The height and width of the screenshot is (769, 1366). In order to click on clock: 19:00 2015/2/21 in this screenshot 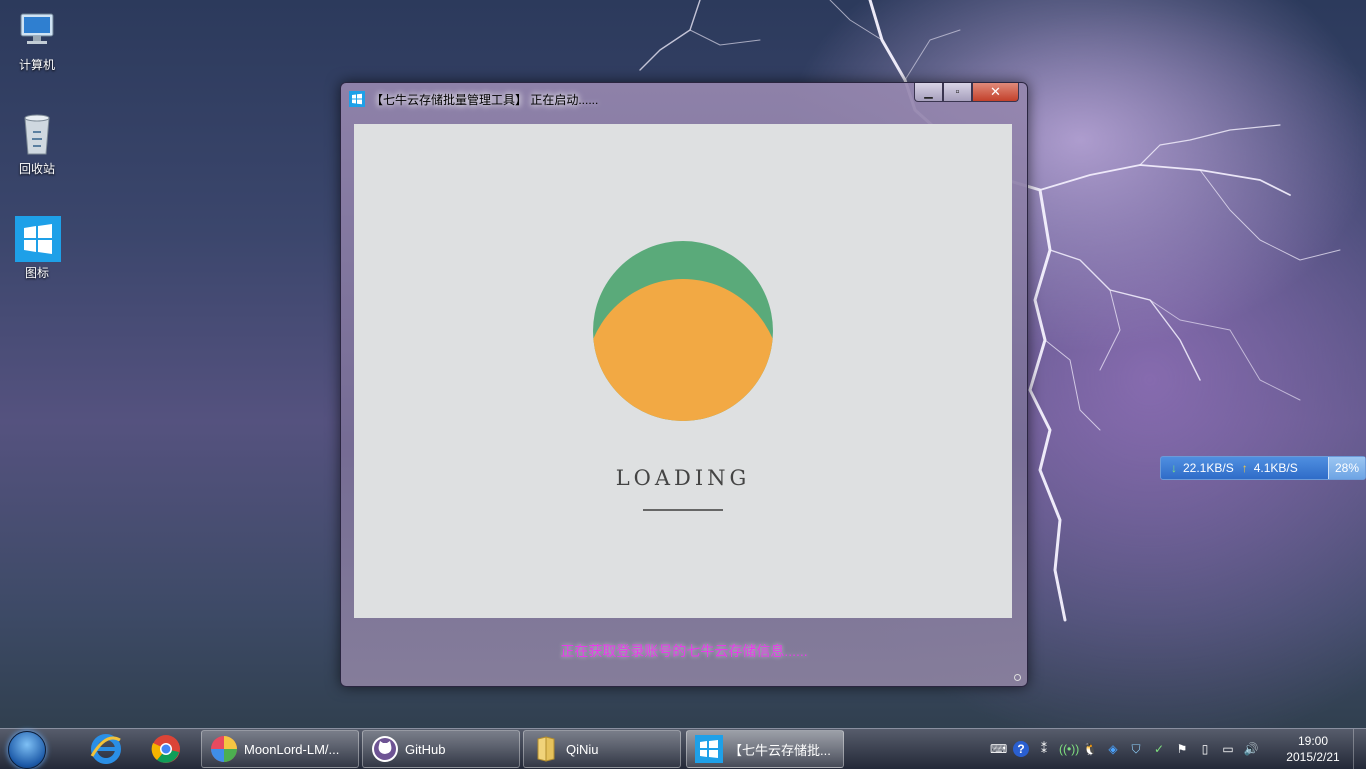, I will do `click(1313, 749)`.